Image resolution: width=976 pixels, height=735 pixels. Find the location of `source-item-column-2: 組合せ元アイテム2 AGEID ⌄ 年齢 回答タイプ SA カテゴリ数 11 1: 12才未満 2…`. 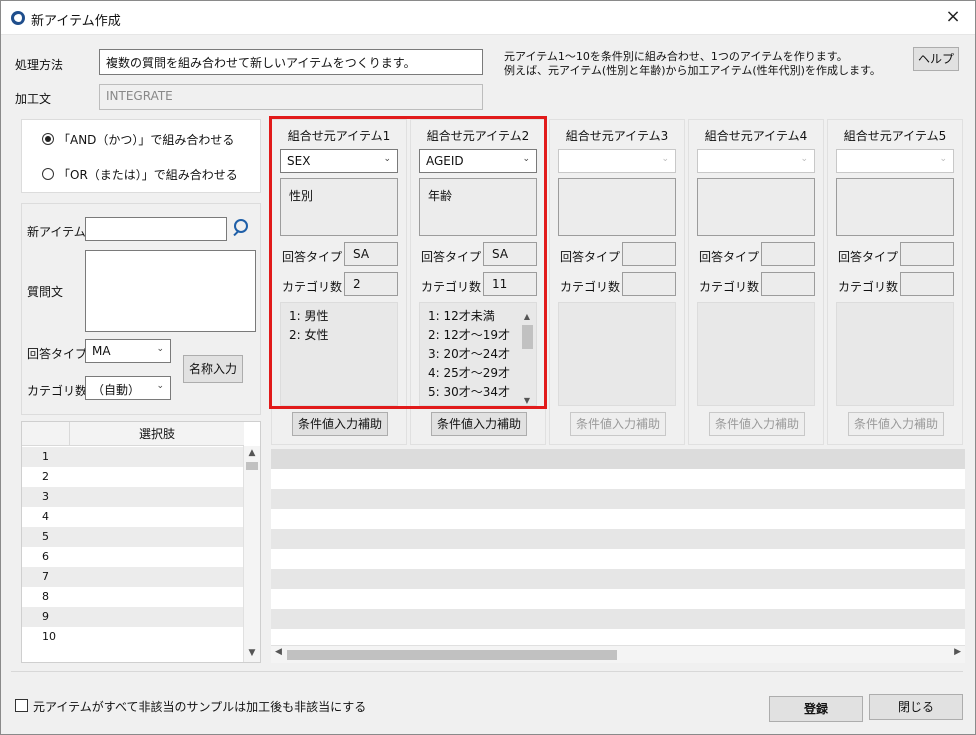

source-item-column-2: 組合せ元アイテム2 AGEID ⌄ 年齢 回答タイプ SA カテゴリ数 11 1: 12才未満 2… is located at coordinates (478, 282).